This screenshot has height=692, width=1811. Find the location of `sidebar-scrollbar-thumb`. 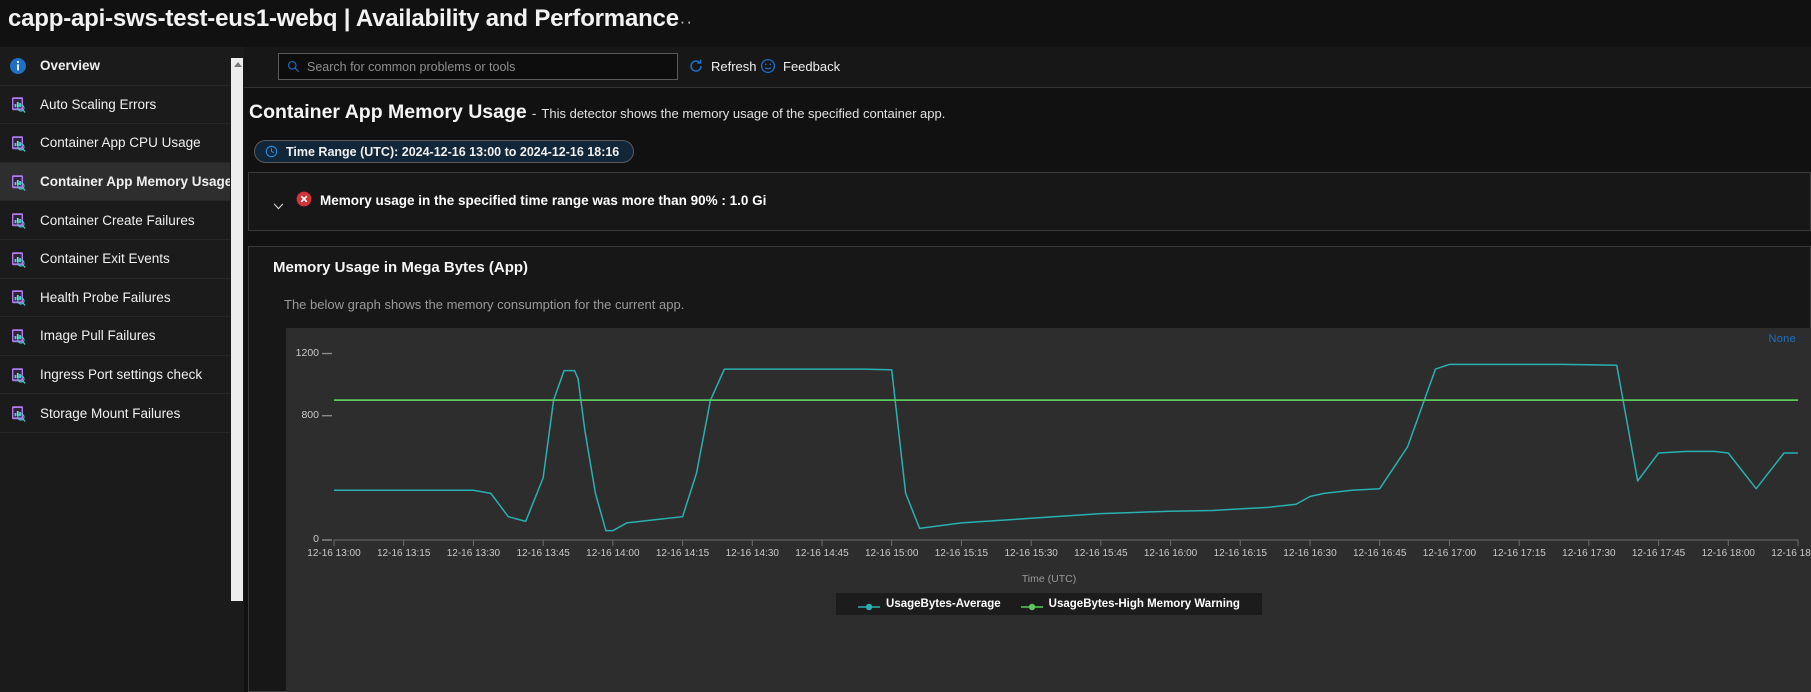

sidebar-scrollbar-thumb is located at coordinates (237, 329).